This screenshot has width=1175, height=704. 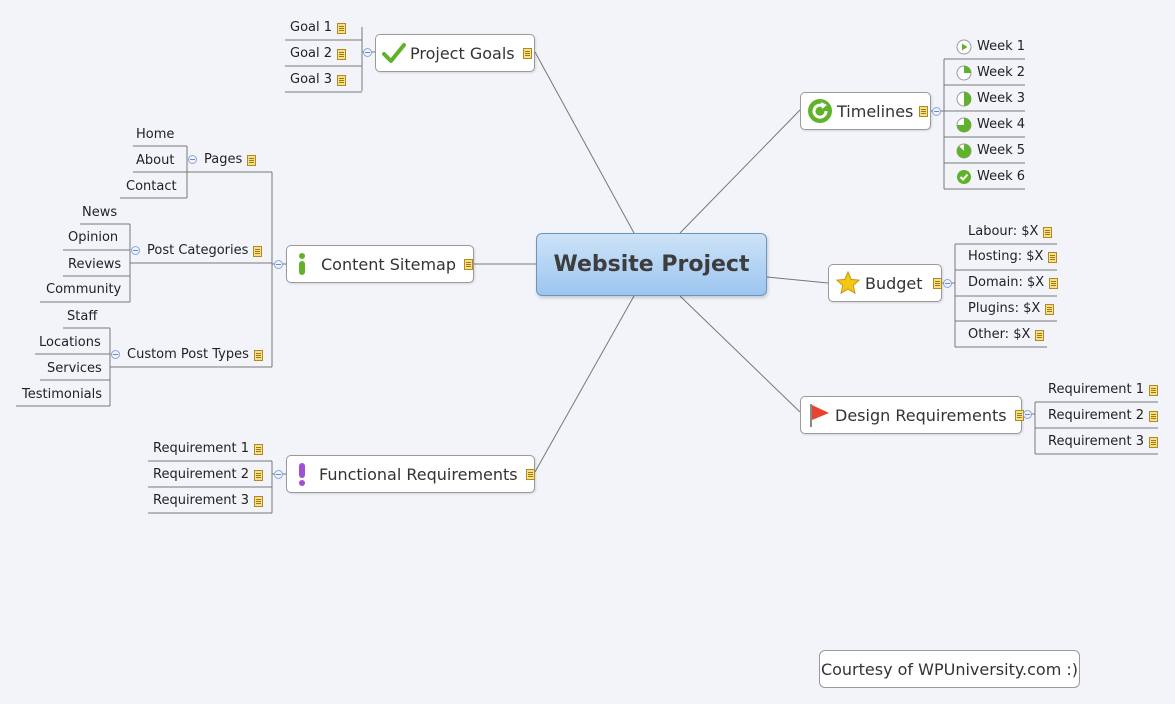 I want to click on topic-functional-requirements: Functional Requirements, so click(x=410, y=474).